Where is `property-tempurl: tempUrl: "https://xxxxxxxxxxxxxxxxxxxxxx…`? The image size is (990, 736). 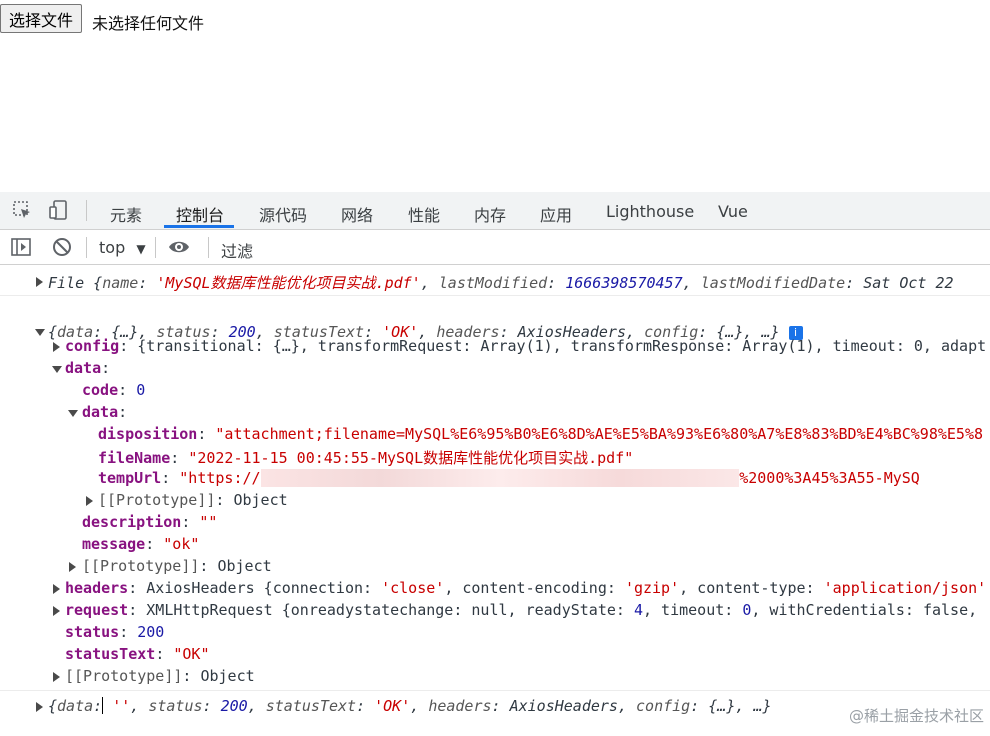
property-tempurl: tempUrl: "https://xxxxxxxxxxxxxxxxxxxxxx… is located at coordinates (509, 478).